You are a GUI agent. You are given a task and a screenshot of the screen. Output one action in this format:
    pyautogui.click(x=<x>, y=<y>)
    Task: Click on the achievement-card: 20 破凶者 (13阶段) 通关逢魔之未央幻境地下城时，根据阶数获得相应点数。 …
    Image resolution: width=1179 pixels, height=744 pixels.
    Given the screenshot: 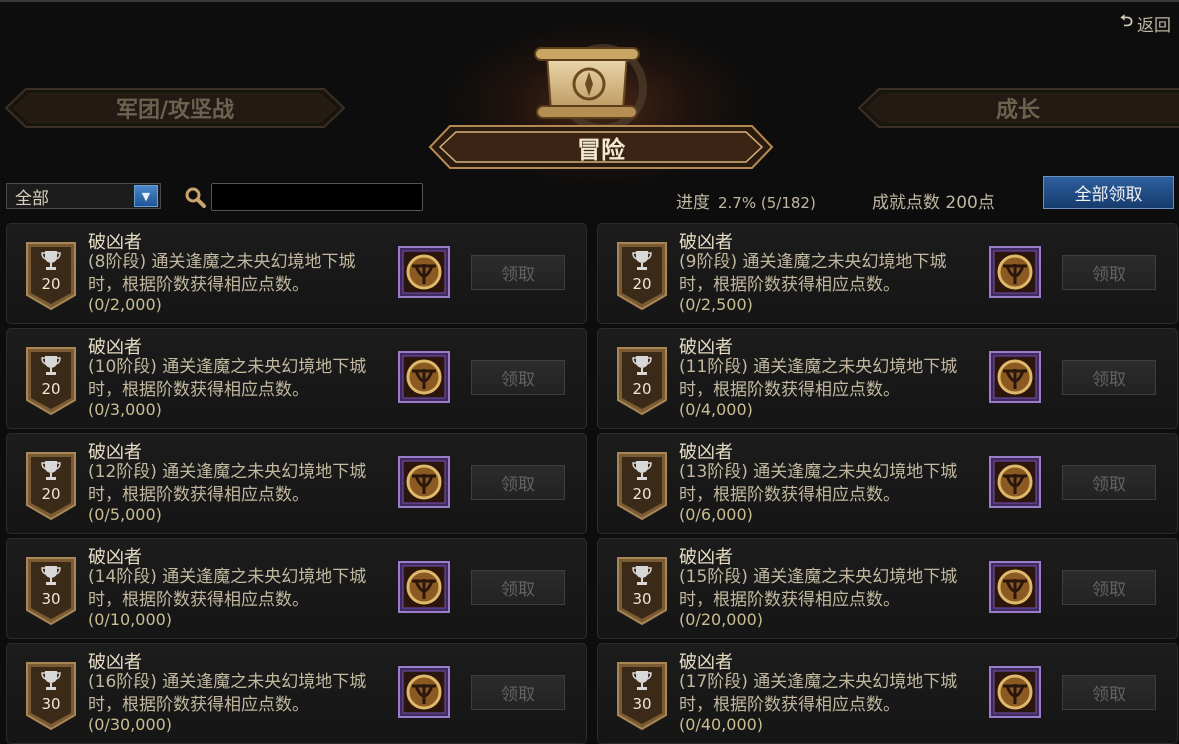 What is the action you would take?
    pyautogui.click(x=887, y=483)
    